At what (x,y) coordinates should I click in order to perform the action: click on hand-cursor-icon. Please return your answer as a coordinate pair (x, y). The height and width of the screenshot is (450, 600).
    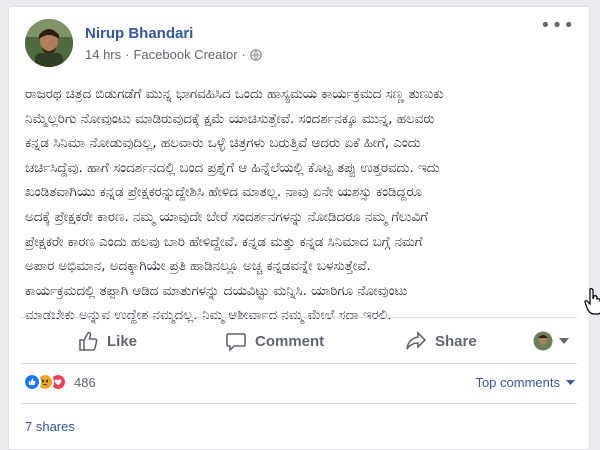
    Looking at the image, I should click on (592, 301).